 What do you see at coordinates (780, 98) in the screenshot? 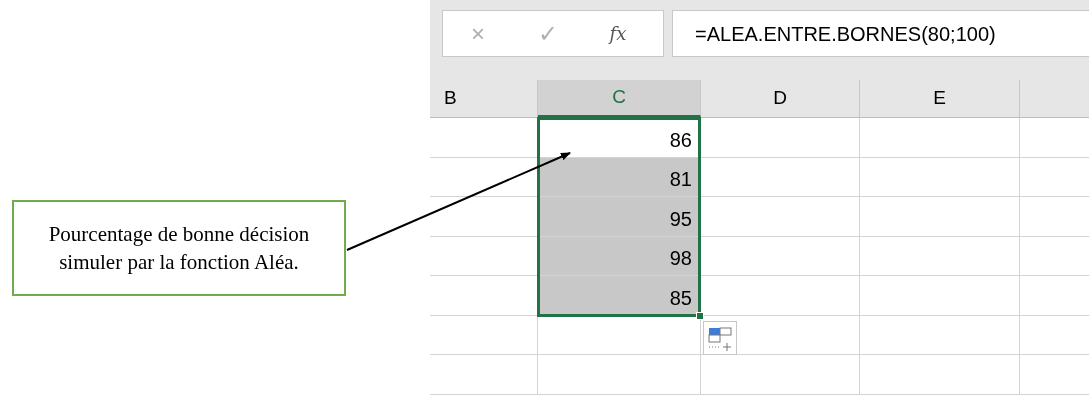
I see `column-header: D` at bounding box center [780, 98].